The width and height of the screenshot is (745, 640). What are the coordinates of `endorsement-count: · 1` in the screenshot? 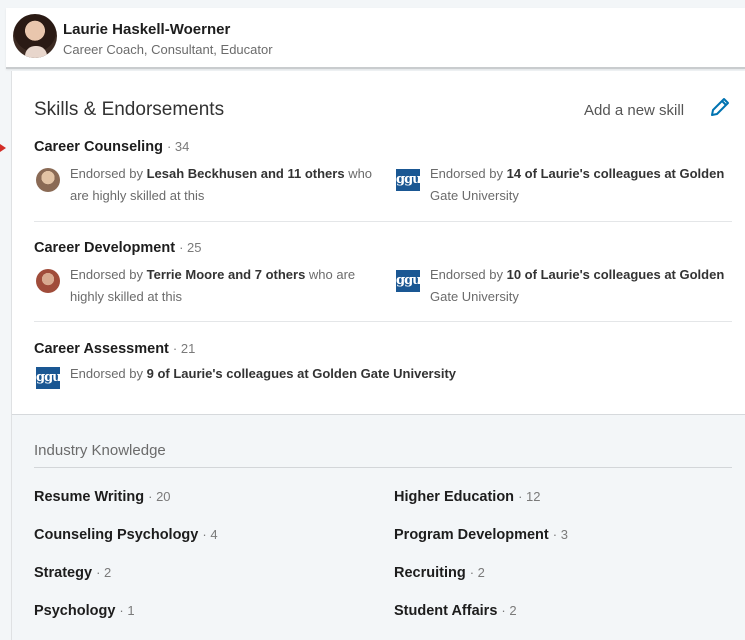 It's located at (126, 610).